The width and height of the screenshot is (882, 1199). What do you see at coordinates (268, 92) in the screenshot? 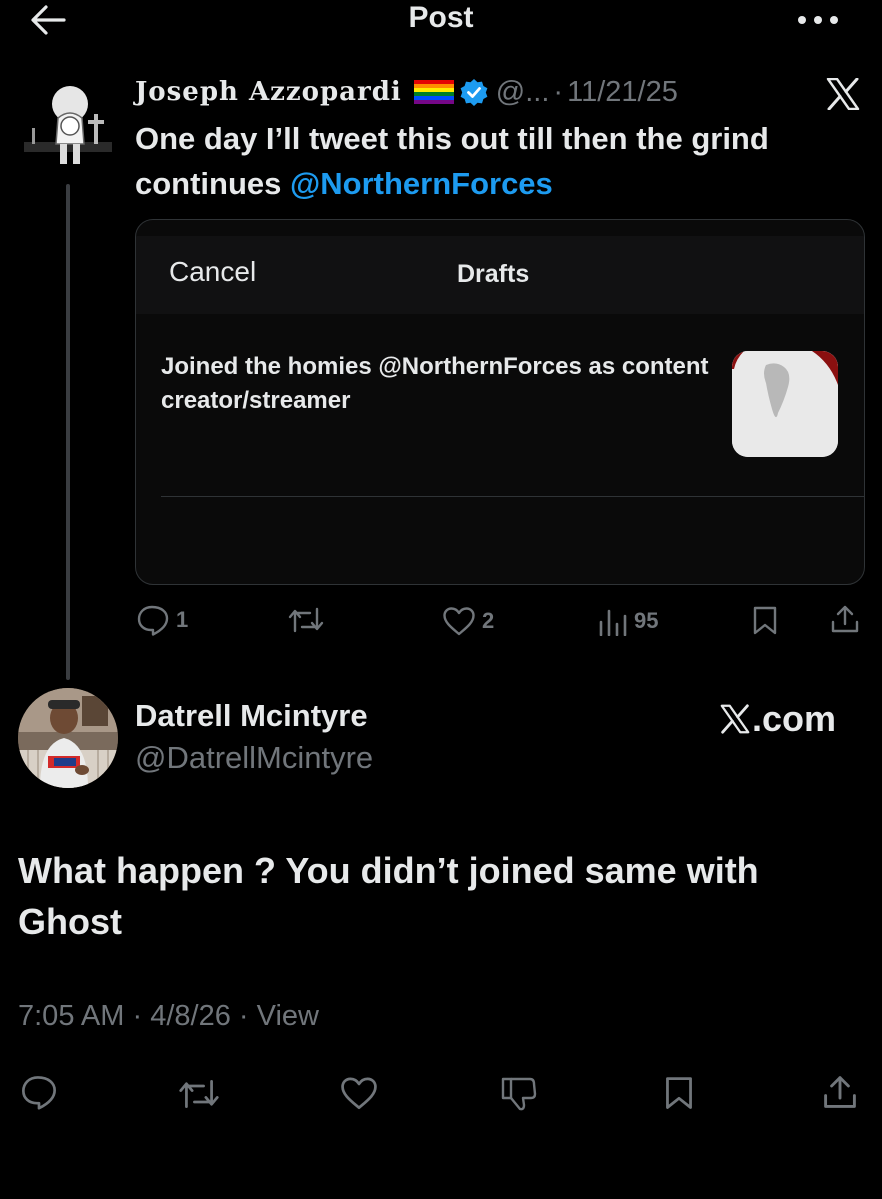
I see `quoted-author-name: Joseph Azzopardi` at bounding box center [268, 92].